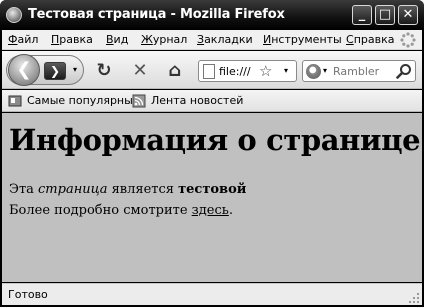 This screenshot has width=424, height=307. I want to click on paragraph-1: Эта страница является тестовой, so click(127, 189).